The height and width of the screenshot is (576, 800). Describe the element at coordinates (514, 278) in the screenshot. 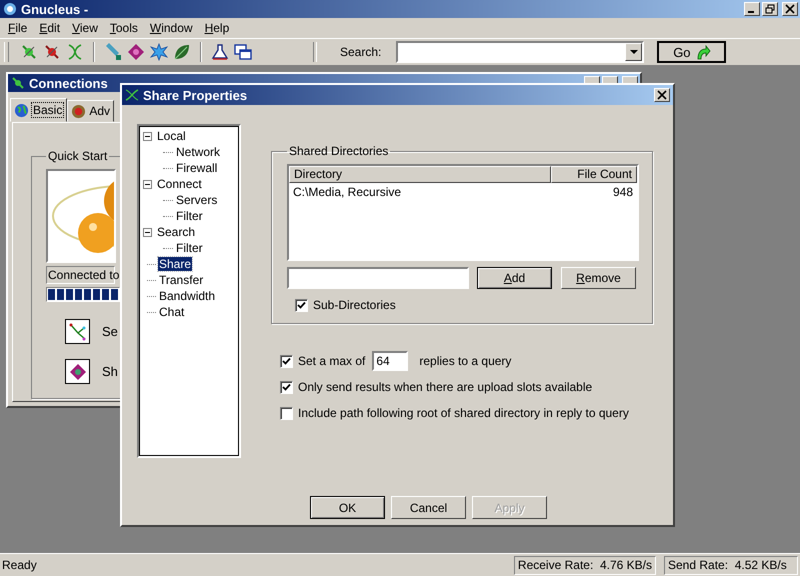

I see `dialog-button: Add` at that location.